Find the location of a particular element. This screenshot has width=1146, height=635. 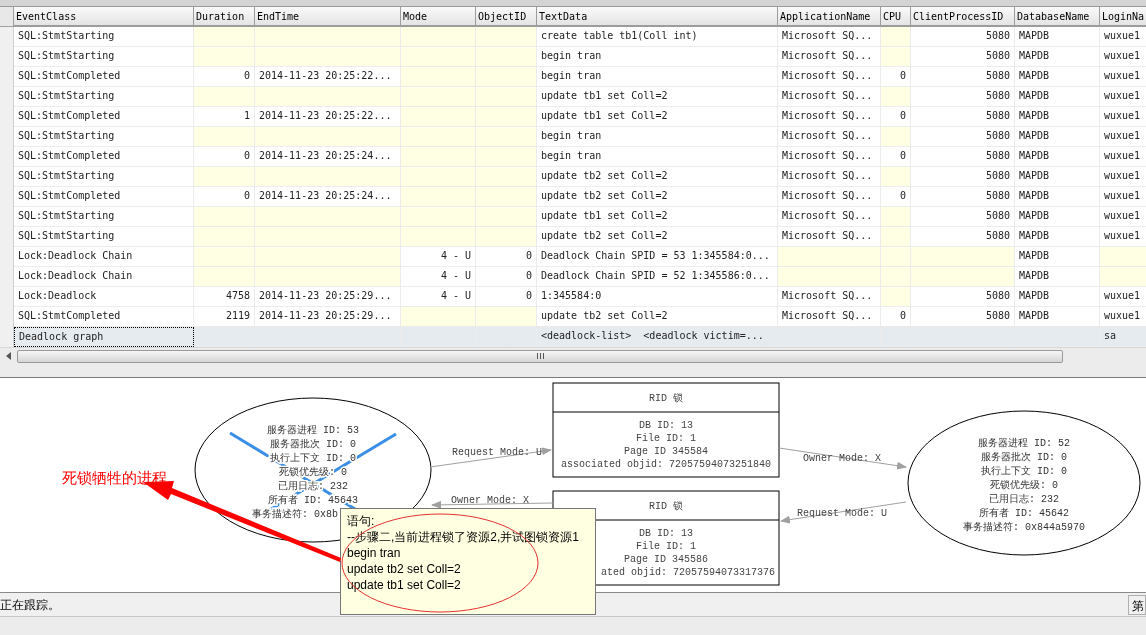

column-header: LoginNa is located at coordinates (1123, 17).